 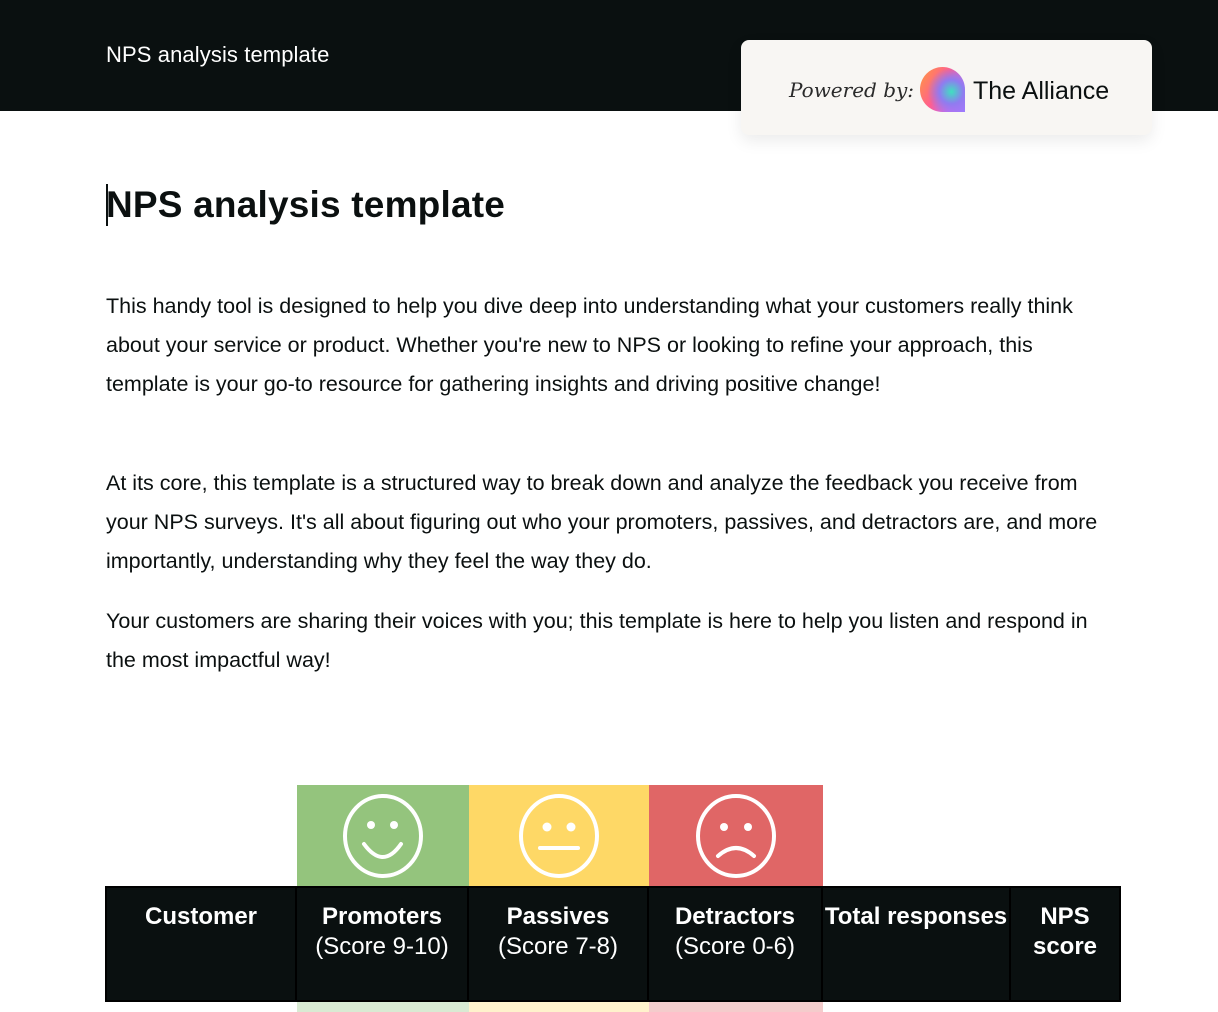 I want to click on smiling-face-icon, so click(x=383, y=836).